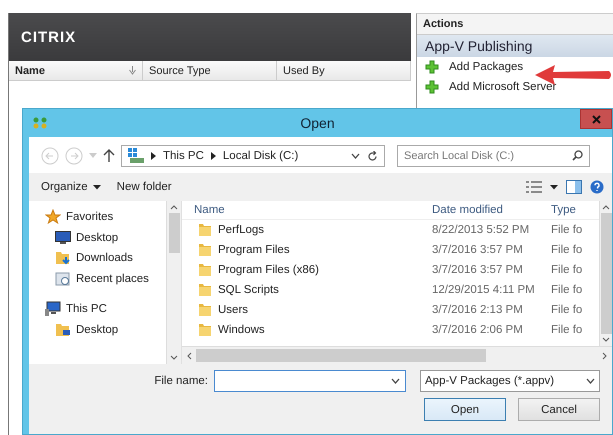 The width and height of the screenshot is (613, 435). Describe the element at coordinates (577, 155) in the screenshot. I see `search-icon` at that location.